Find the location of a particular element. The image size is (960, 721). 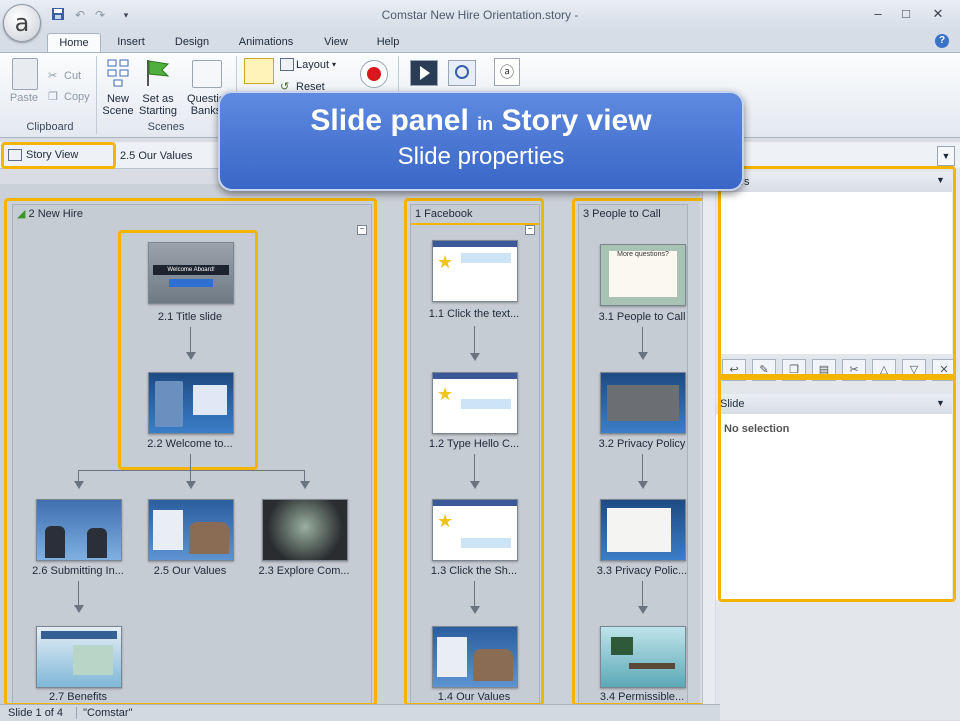

question-banks-icon is located at coordinates (207, 74).